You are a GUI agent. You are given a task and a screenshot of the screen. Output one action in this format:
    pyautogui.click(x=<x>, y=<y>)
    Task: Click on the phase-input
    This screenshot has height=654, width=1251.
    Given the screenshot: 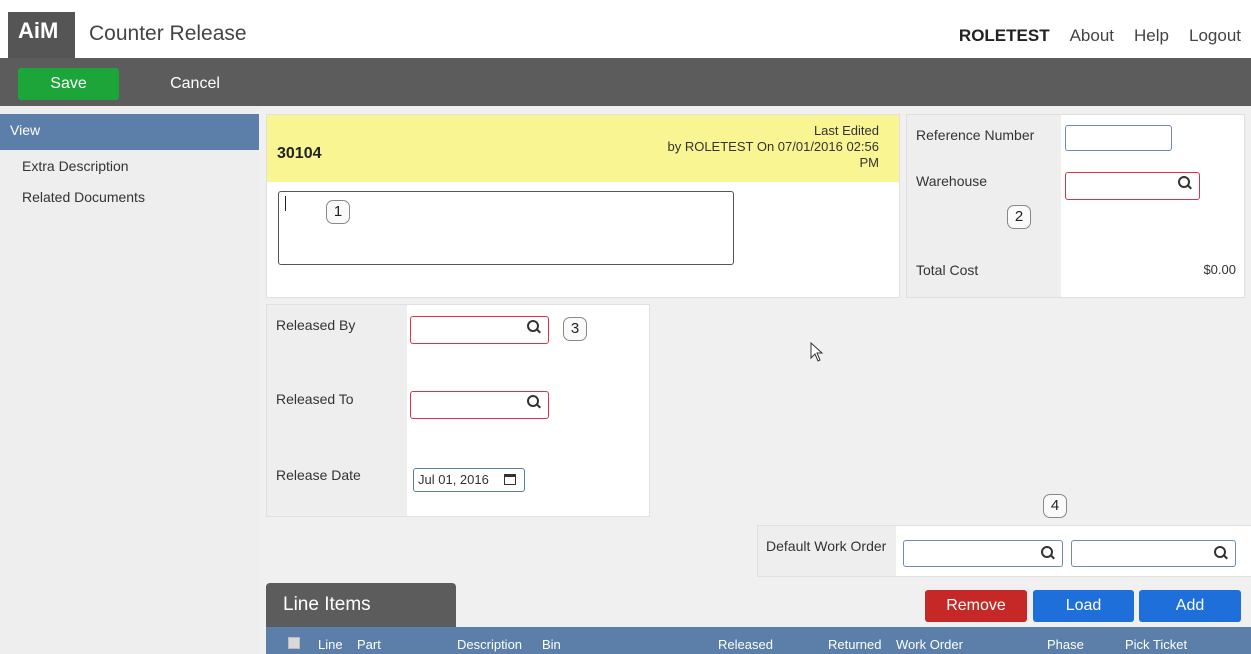 What is the action you would take?
    pyautogui.click(x=1153, y=553)
    